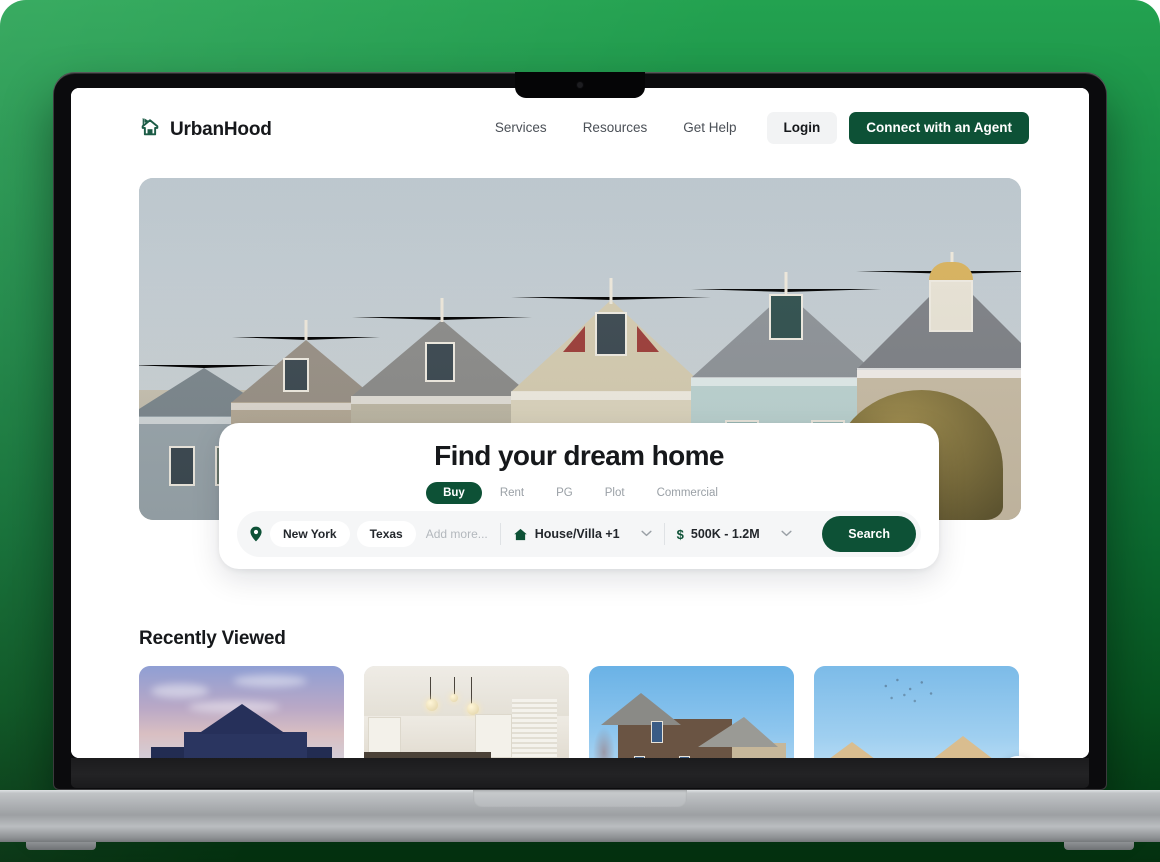 Image resolution: width=1160 pixels, height=862 pixels. Describe the element at coordinates (908, 692) in the screenshot. I see `bird-flock` at that location.